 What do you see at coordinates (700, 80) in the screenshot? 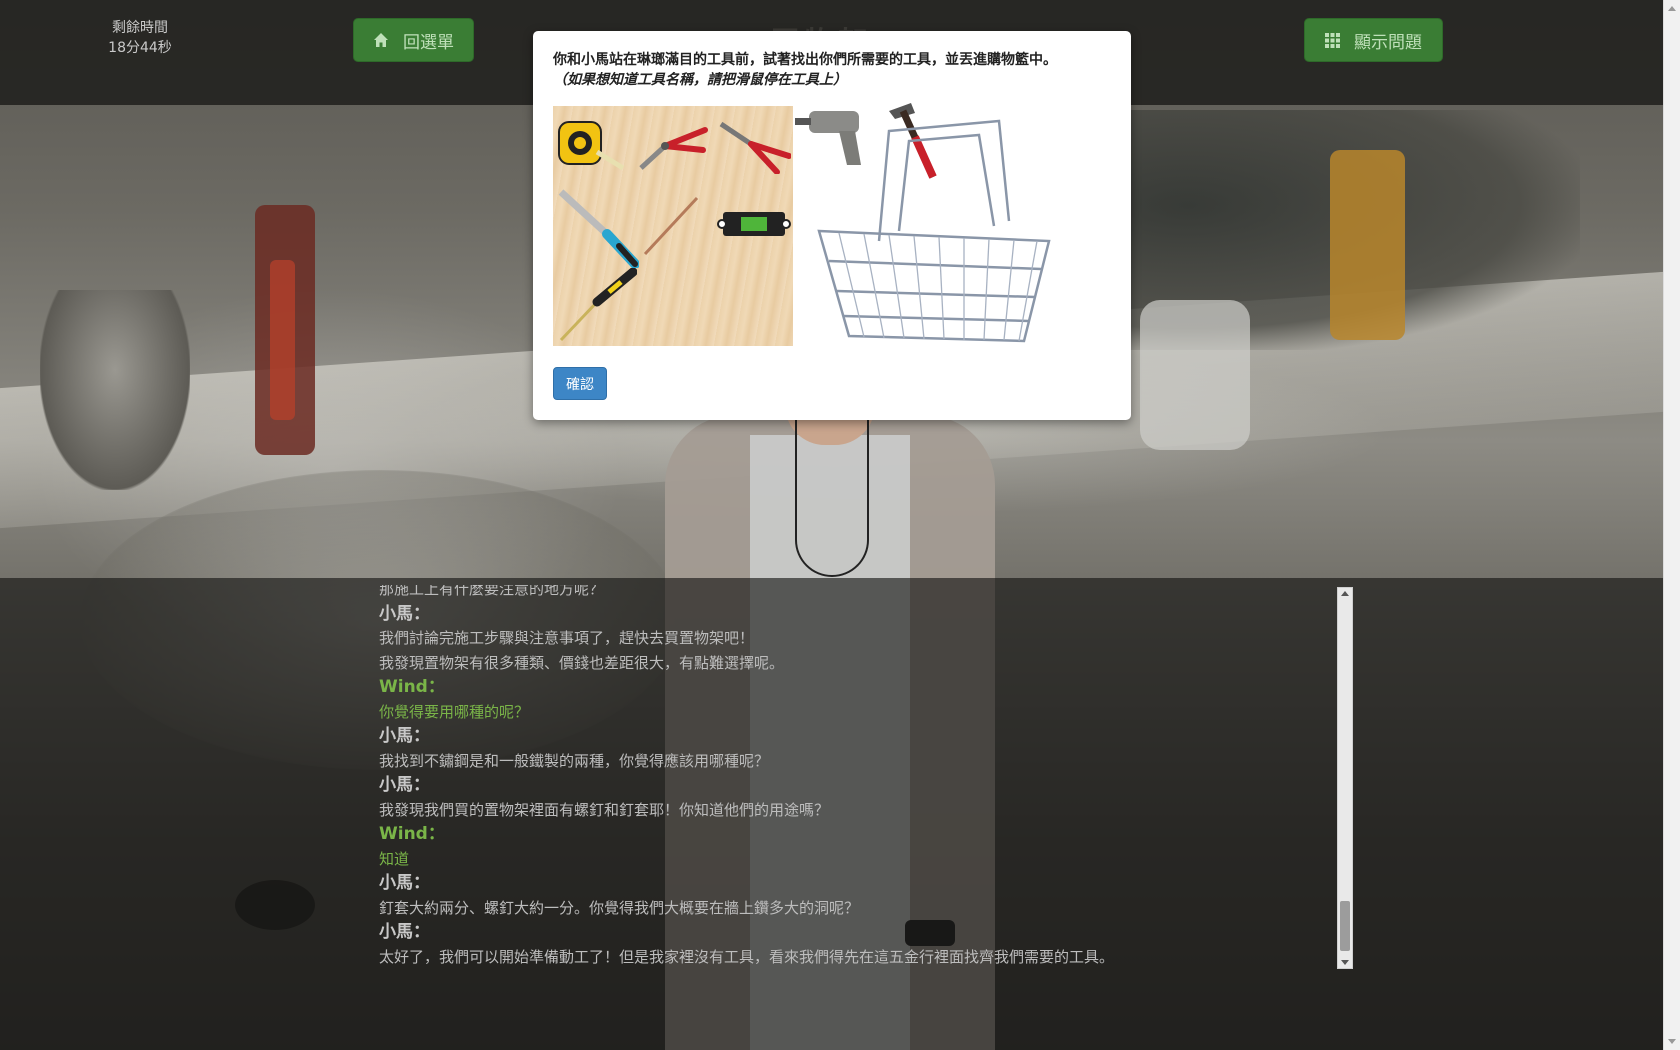
I see `modal-hint: （如果想知道工具名稱，請把滑鼠停在工具上）` at bounding box center [700, 80].